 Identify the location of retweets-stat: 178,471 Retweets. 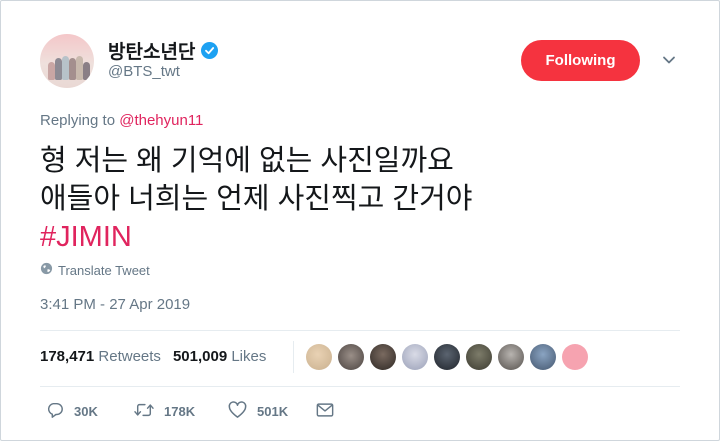
(100, 356).